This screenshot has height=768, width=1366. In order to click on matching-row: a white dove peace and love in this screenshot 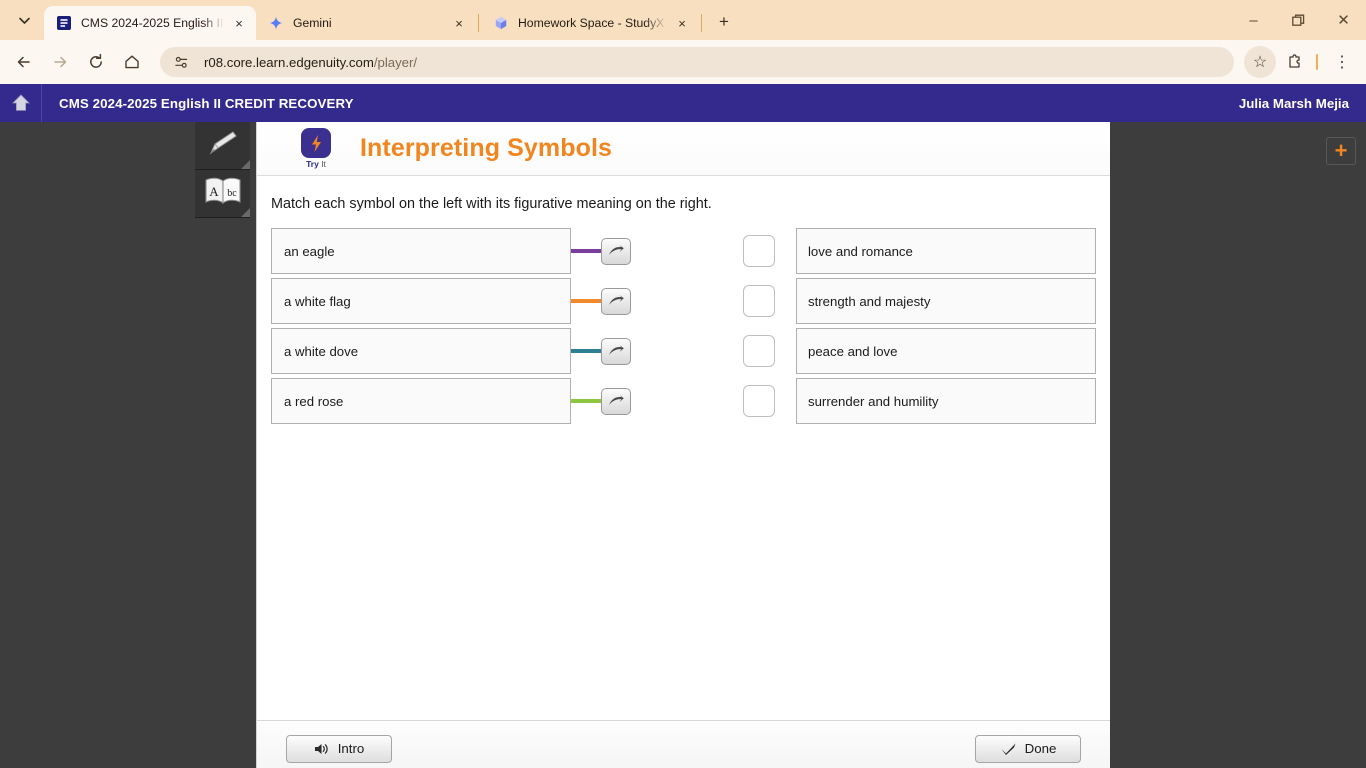, I will do `click(690, 351)`.